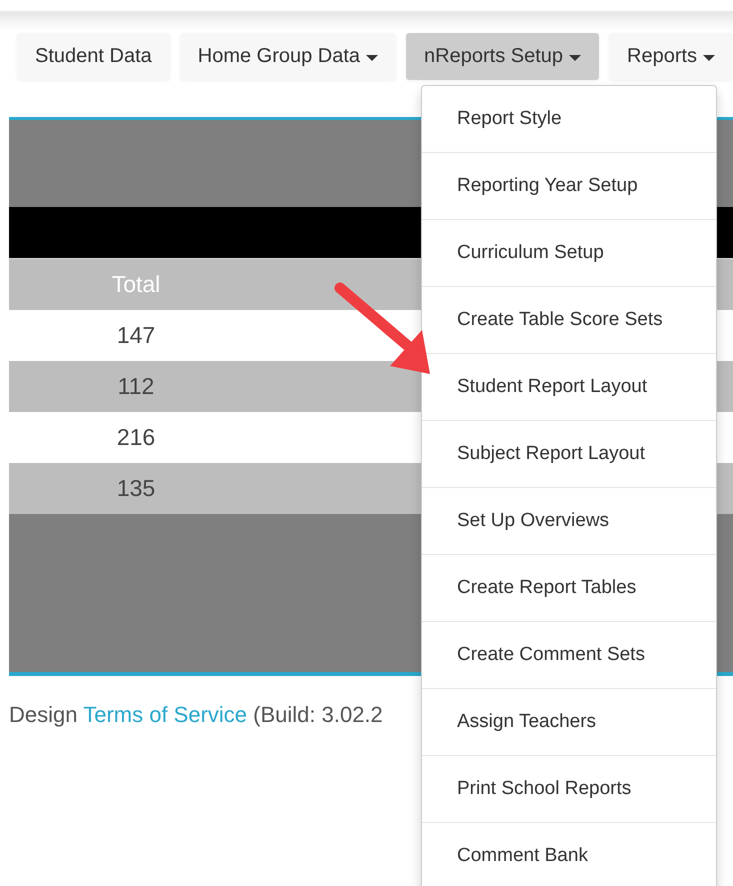 Image resolution: width=733 pixels, height=886 pixels. What do you see at coordinates (569, 722) in the screenshot?
I see `menu-item: Assign Teachers` at bounding box center [569, 722].